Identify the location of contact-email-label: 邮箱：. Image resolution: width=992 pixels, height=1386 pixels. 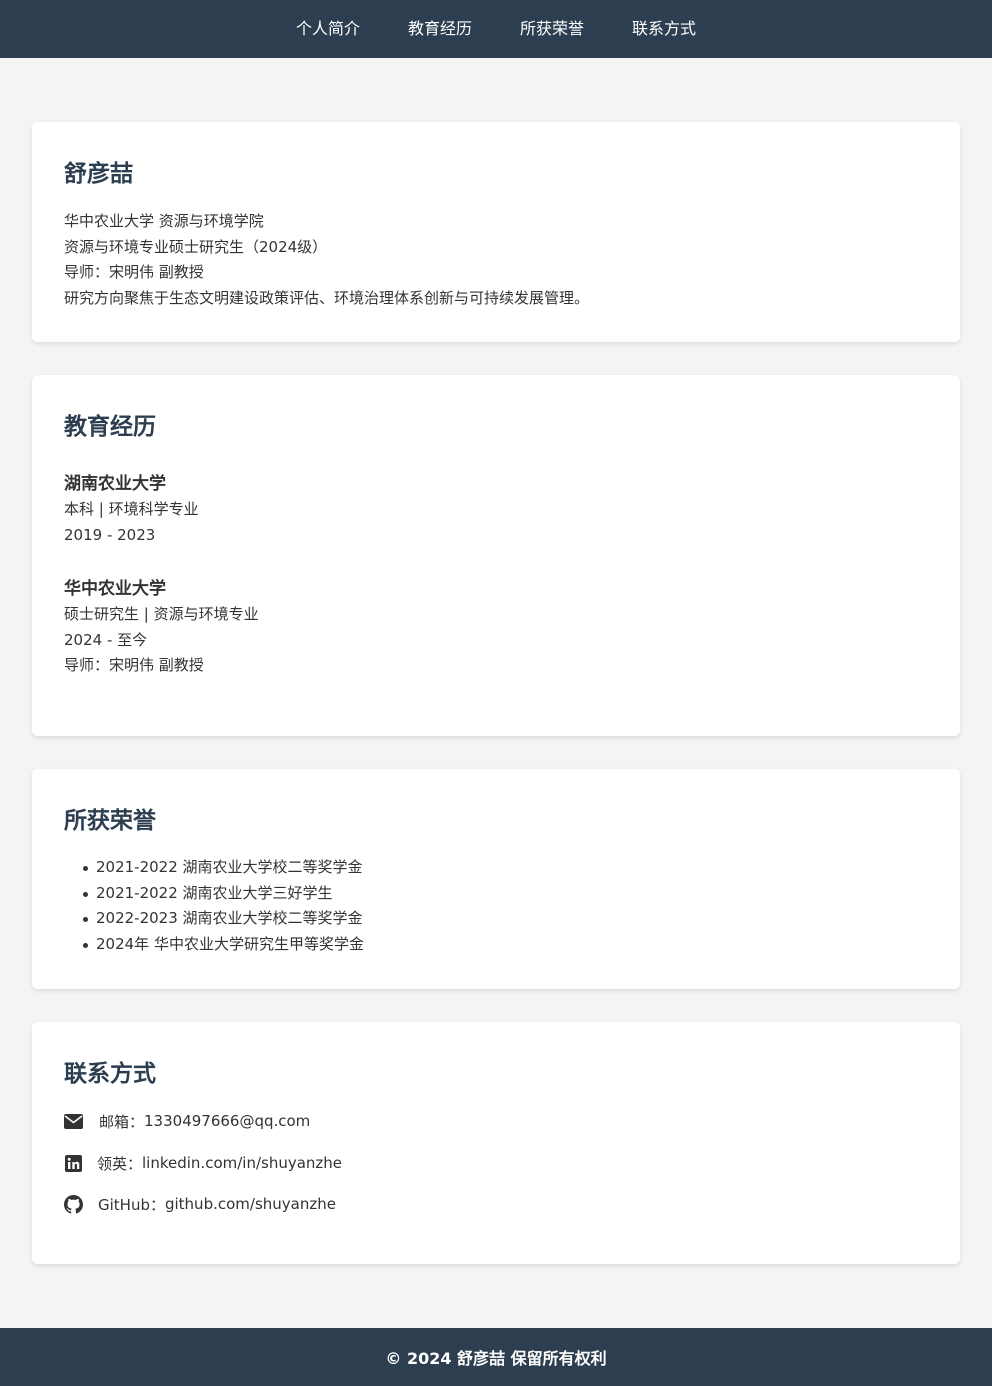
(122, 1121).